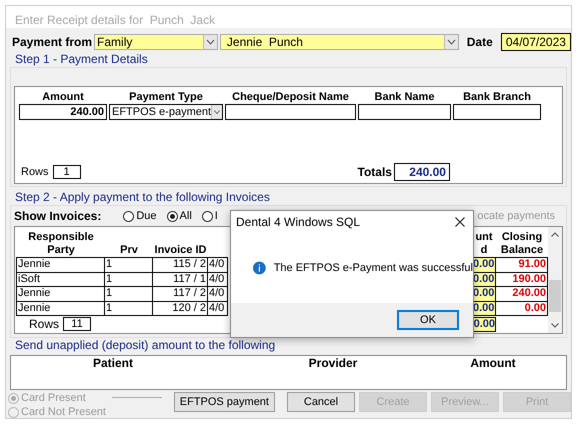  I want to click on column-header: Prv, so click(129, 250).